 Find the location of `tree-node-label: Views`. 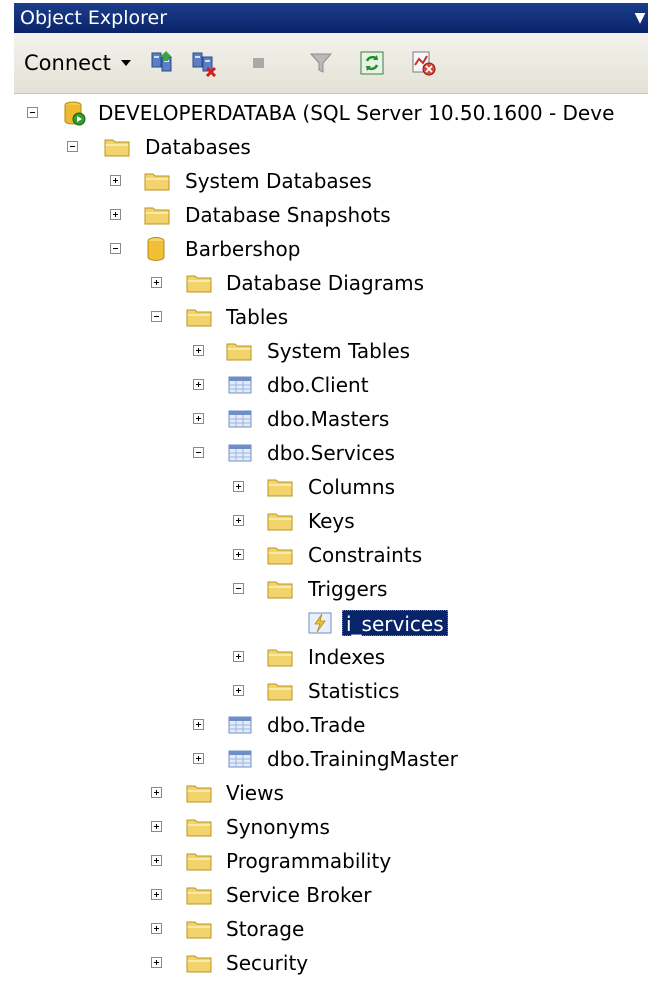

tree-node-label: Views is located at coordinates (255, 793).